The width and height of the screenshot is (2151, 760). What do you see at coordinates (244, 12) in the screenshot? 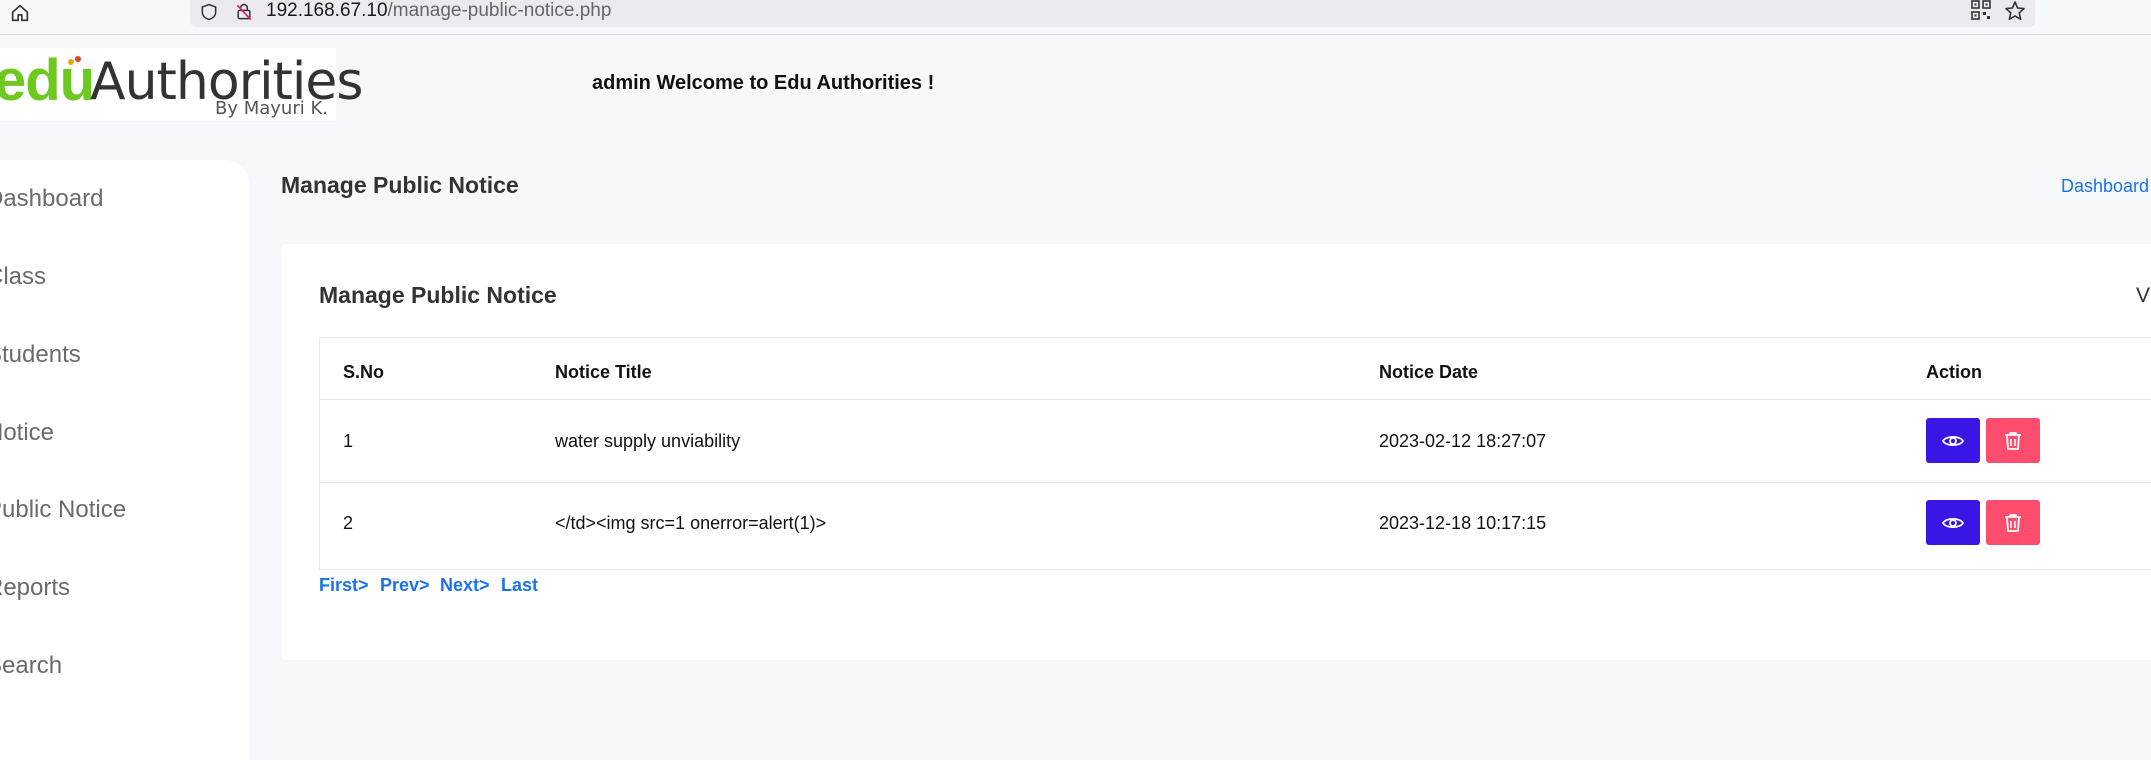
I see `lock-slash-icon` at bounding box center [244, 12].